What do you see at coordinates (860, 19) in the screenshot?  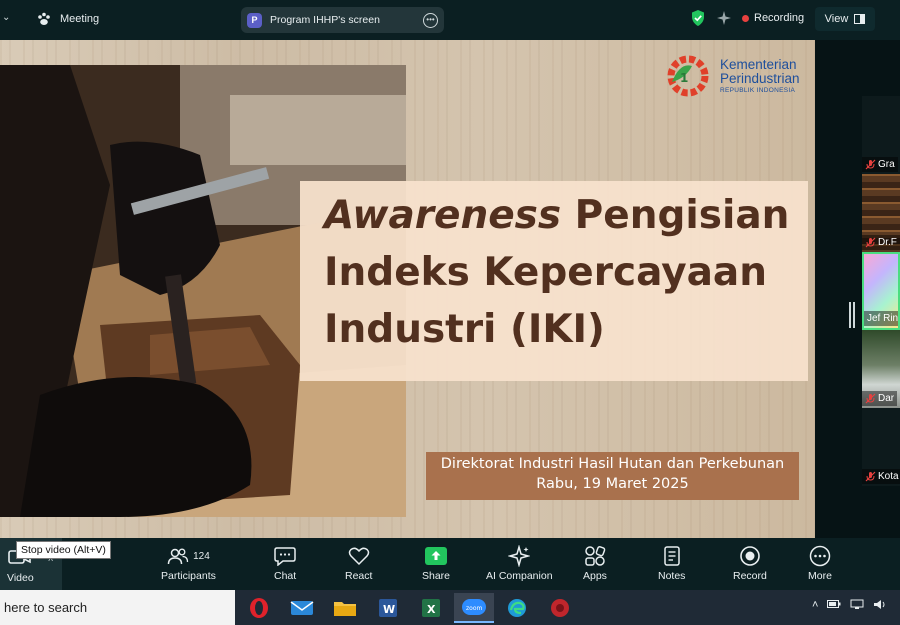 I see `layout-icon` at bounding box center [860, 19].